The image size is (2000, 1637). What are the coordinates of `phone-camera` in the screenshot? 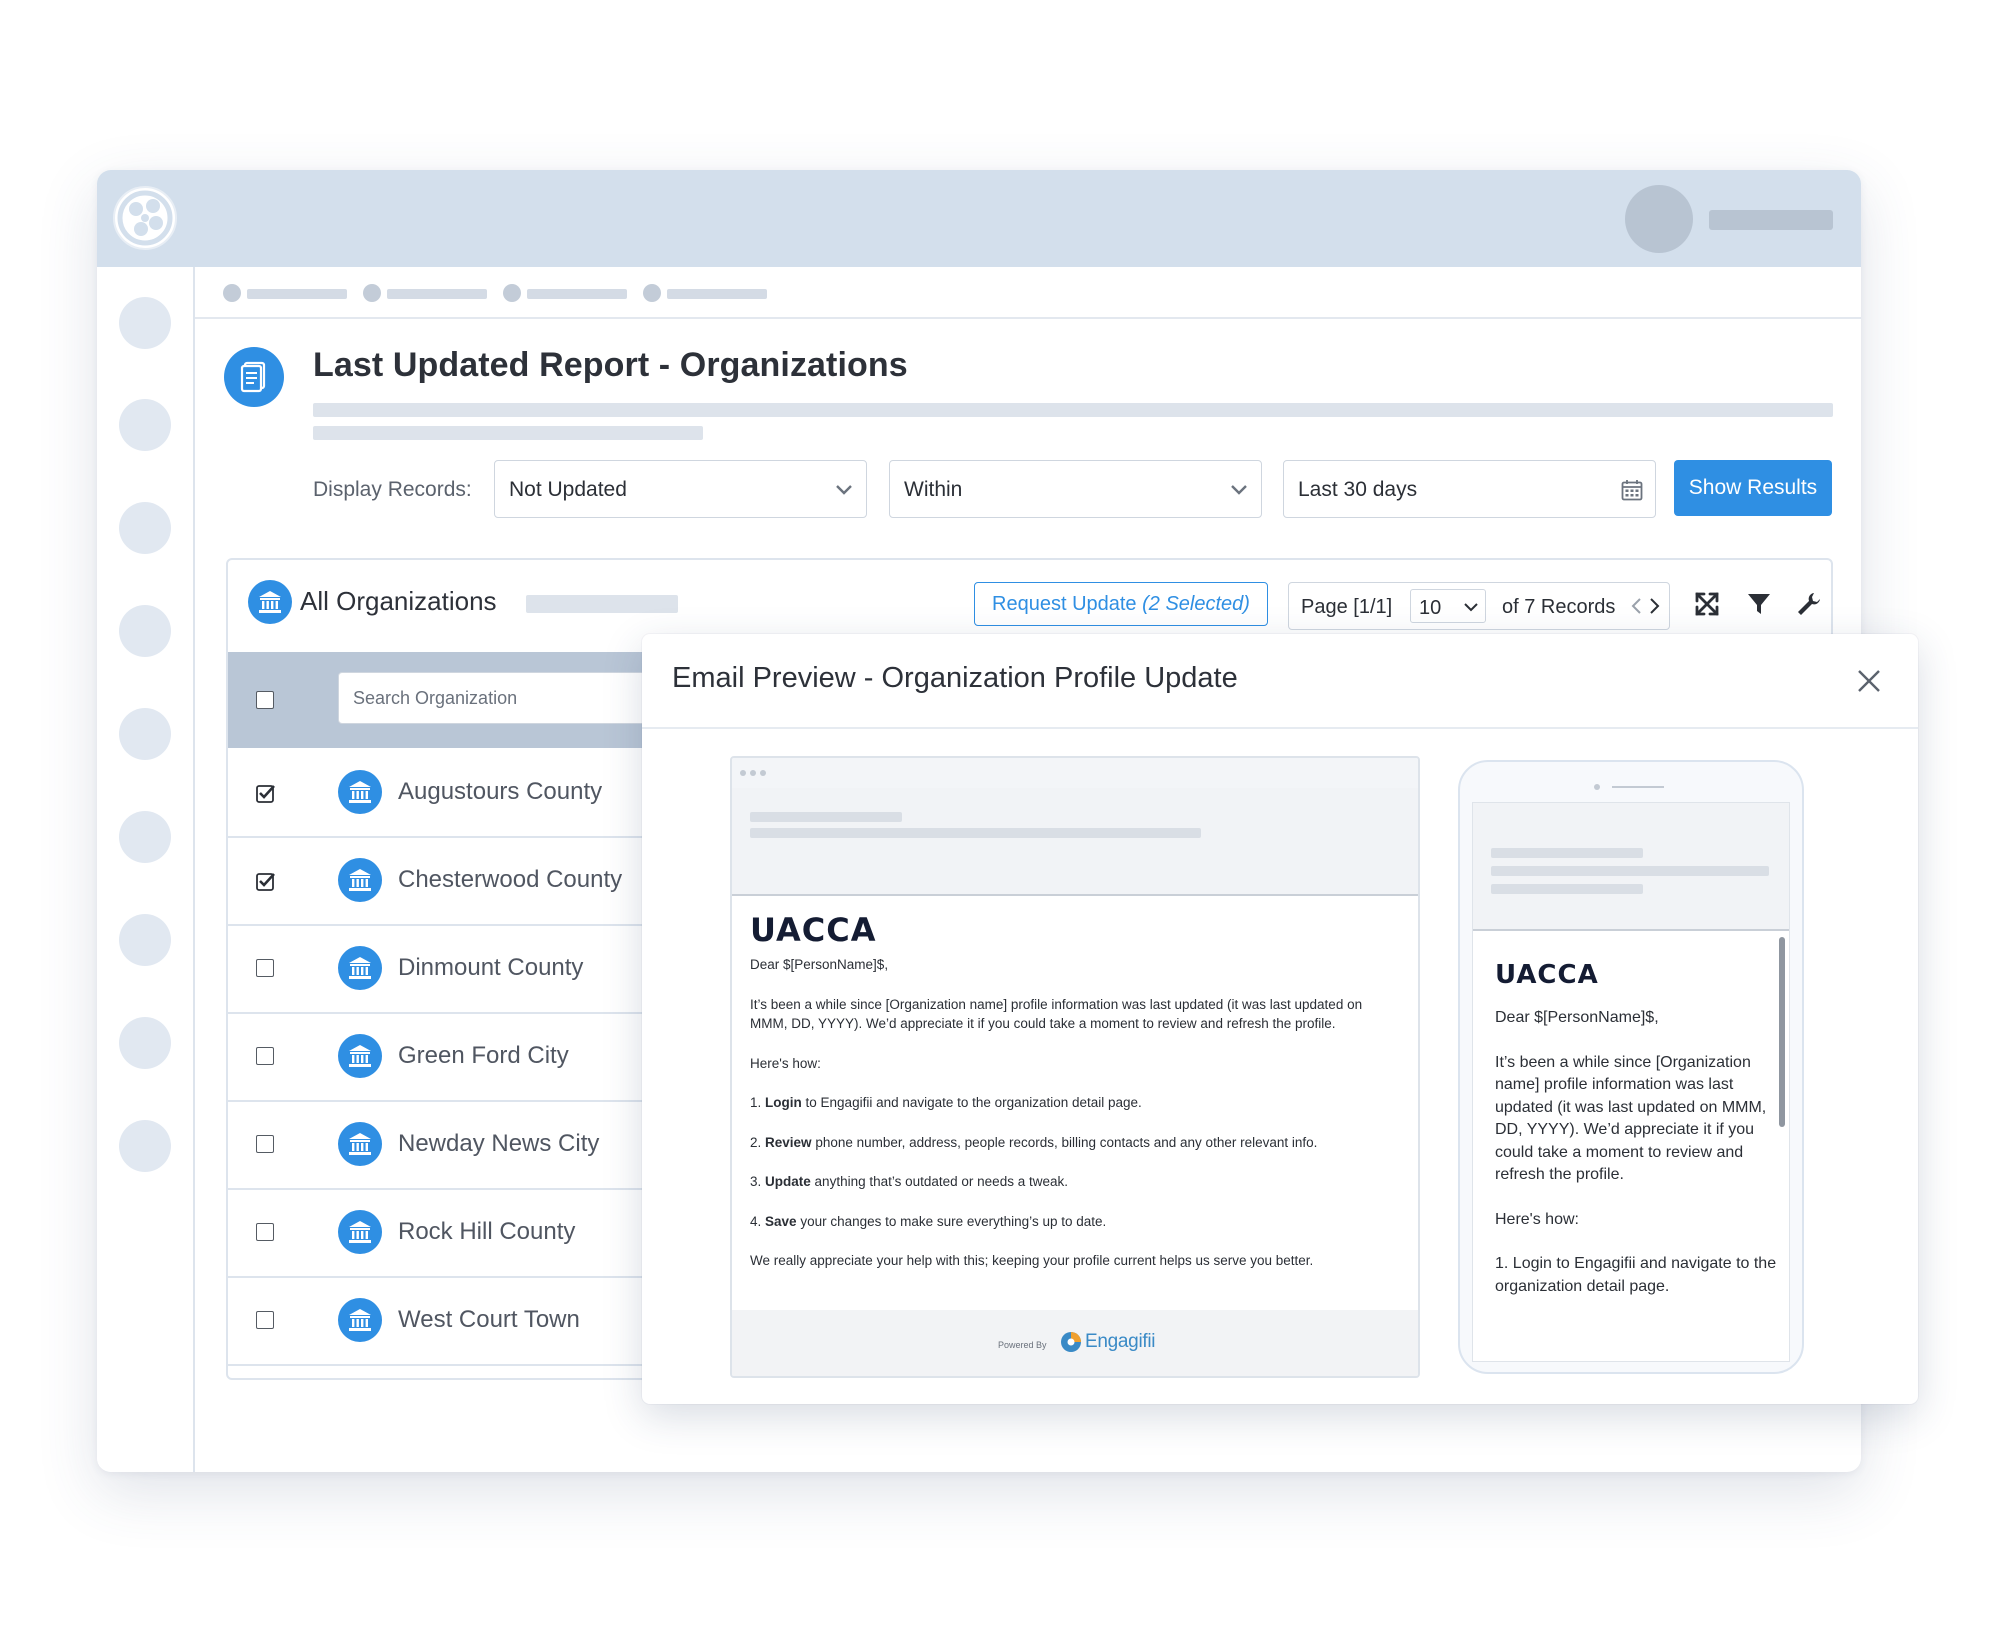 It's located at (1597, 787).